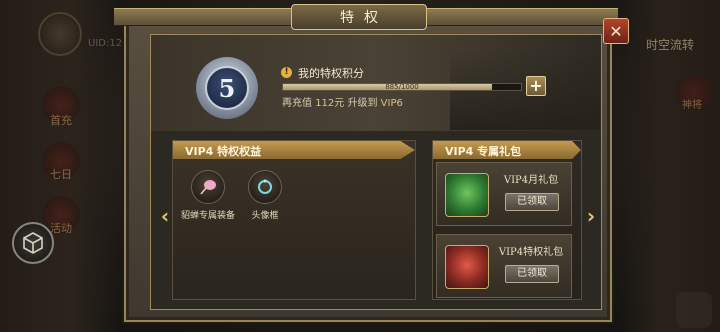  I want to click on prev-page-arrow: ‹, so click(165, 216).